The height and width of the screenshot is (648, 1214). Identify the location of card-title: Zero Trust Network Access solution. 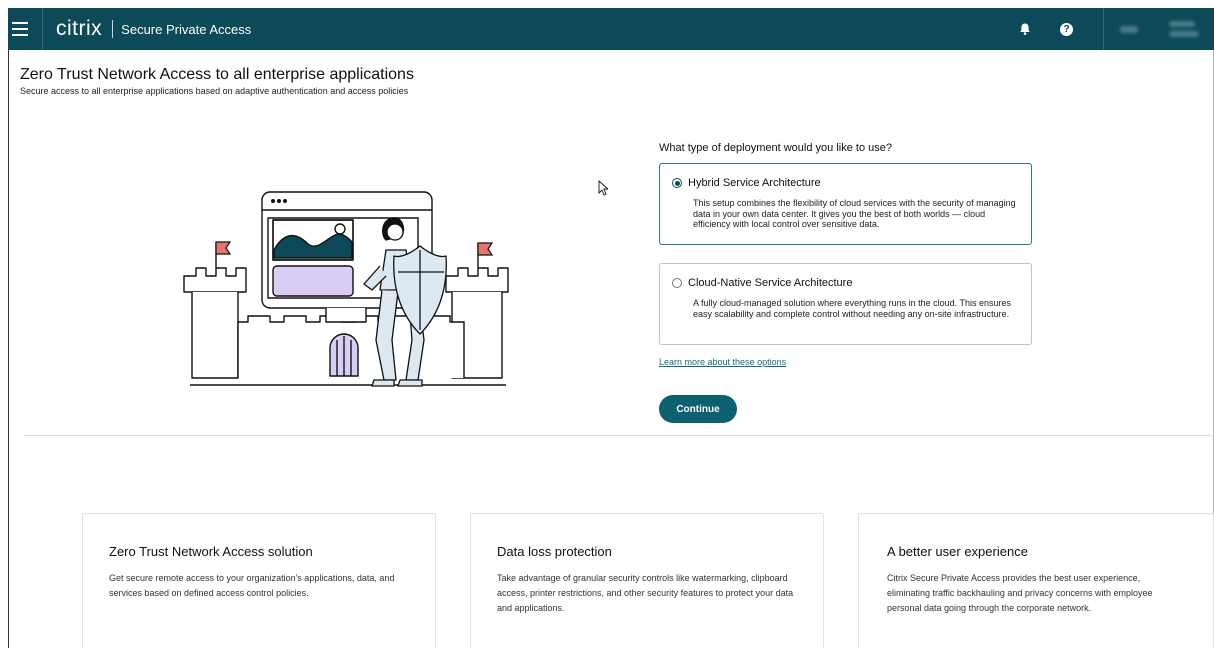
(211, 551).